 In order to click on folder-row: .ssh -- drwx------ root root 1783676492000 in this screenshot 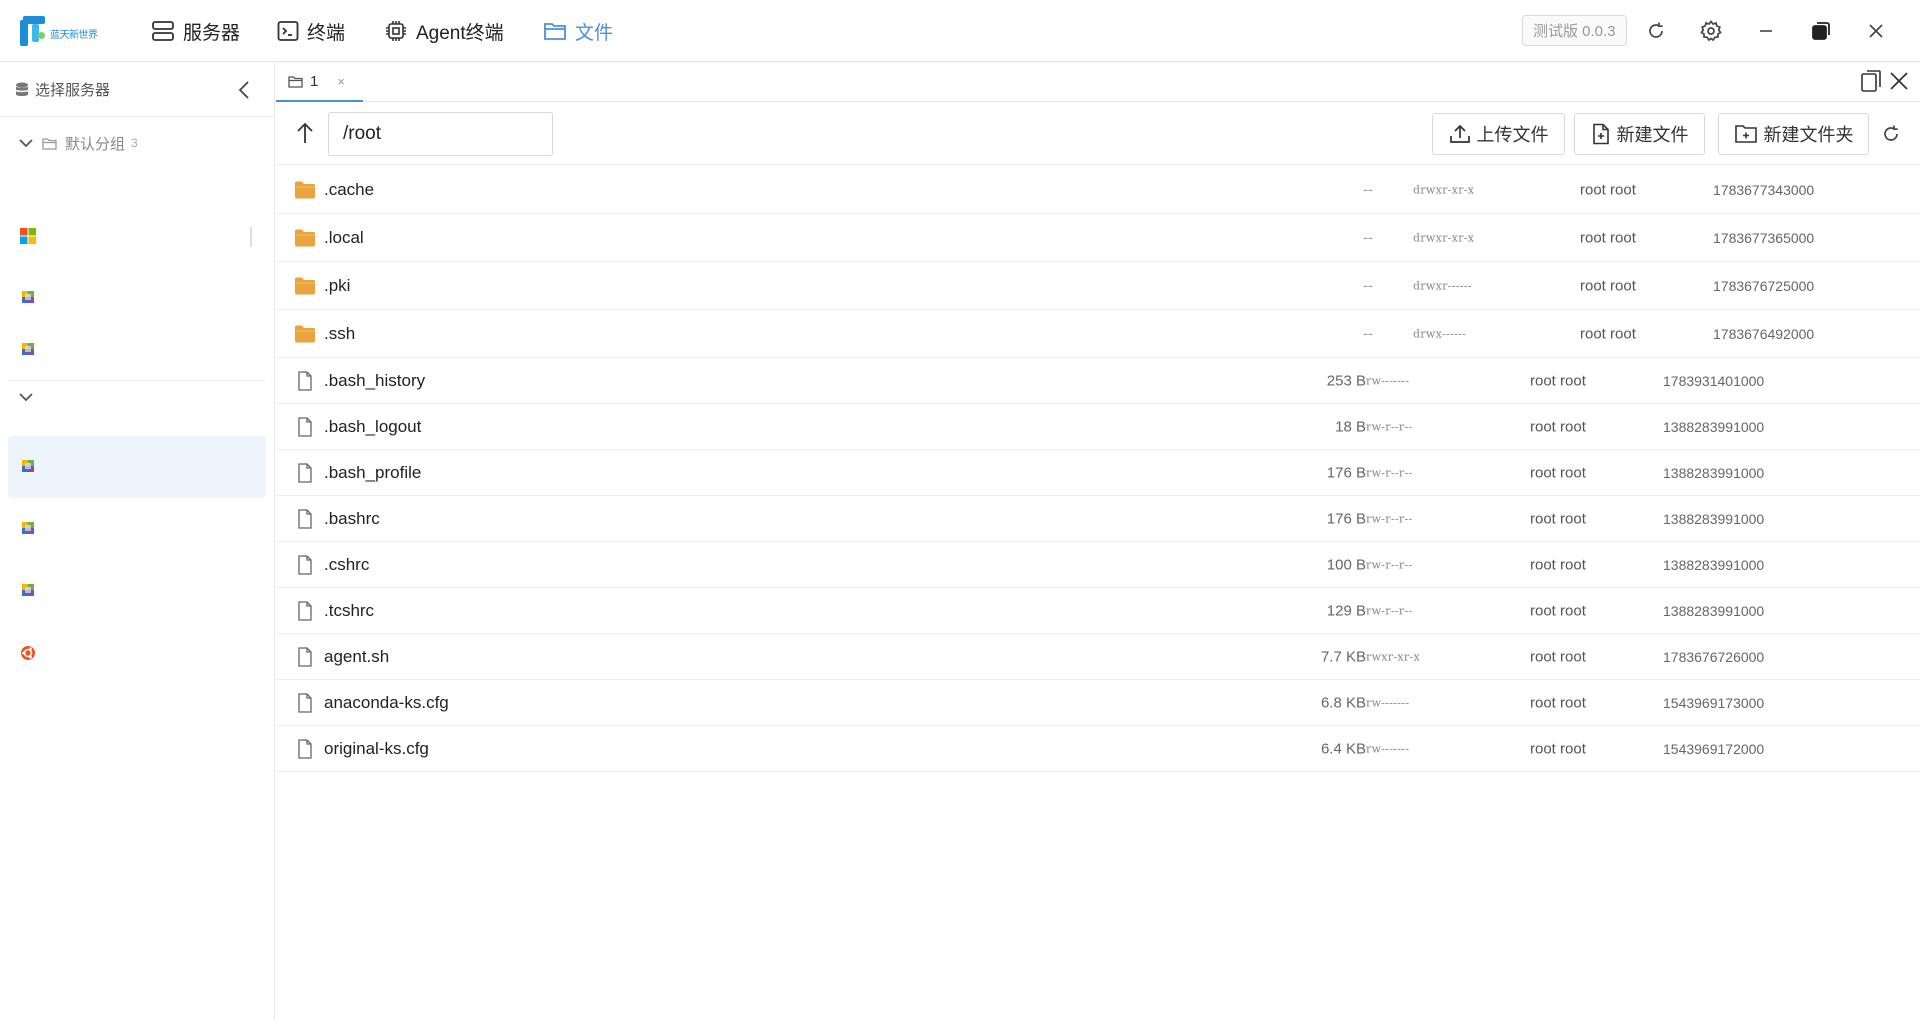, I will do `click(1098, 334)`.